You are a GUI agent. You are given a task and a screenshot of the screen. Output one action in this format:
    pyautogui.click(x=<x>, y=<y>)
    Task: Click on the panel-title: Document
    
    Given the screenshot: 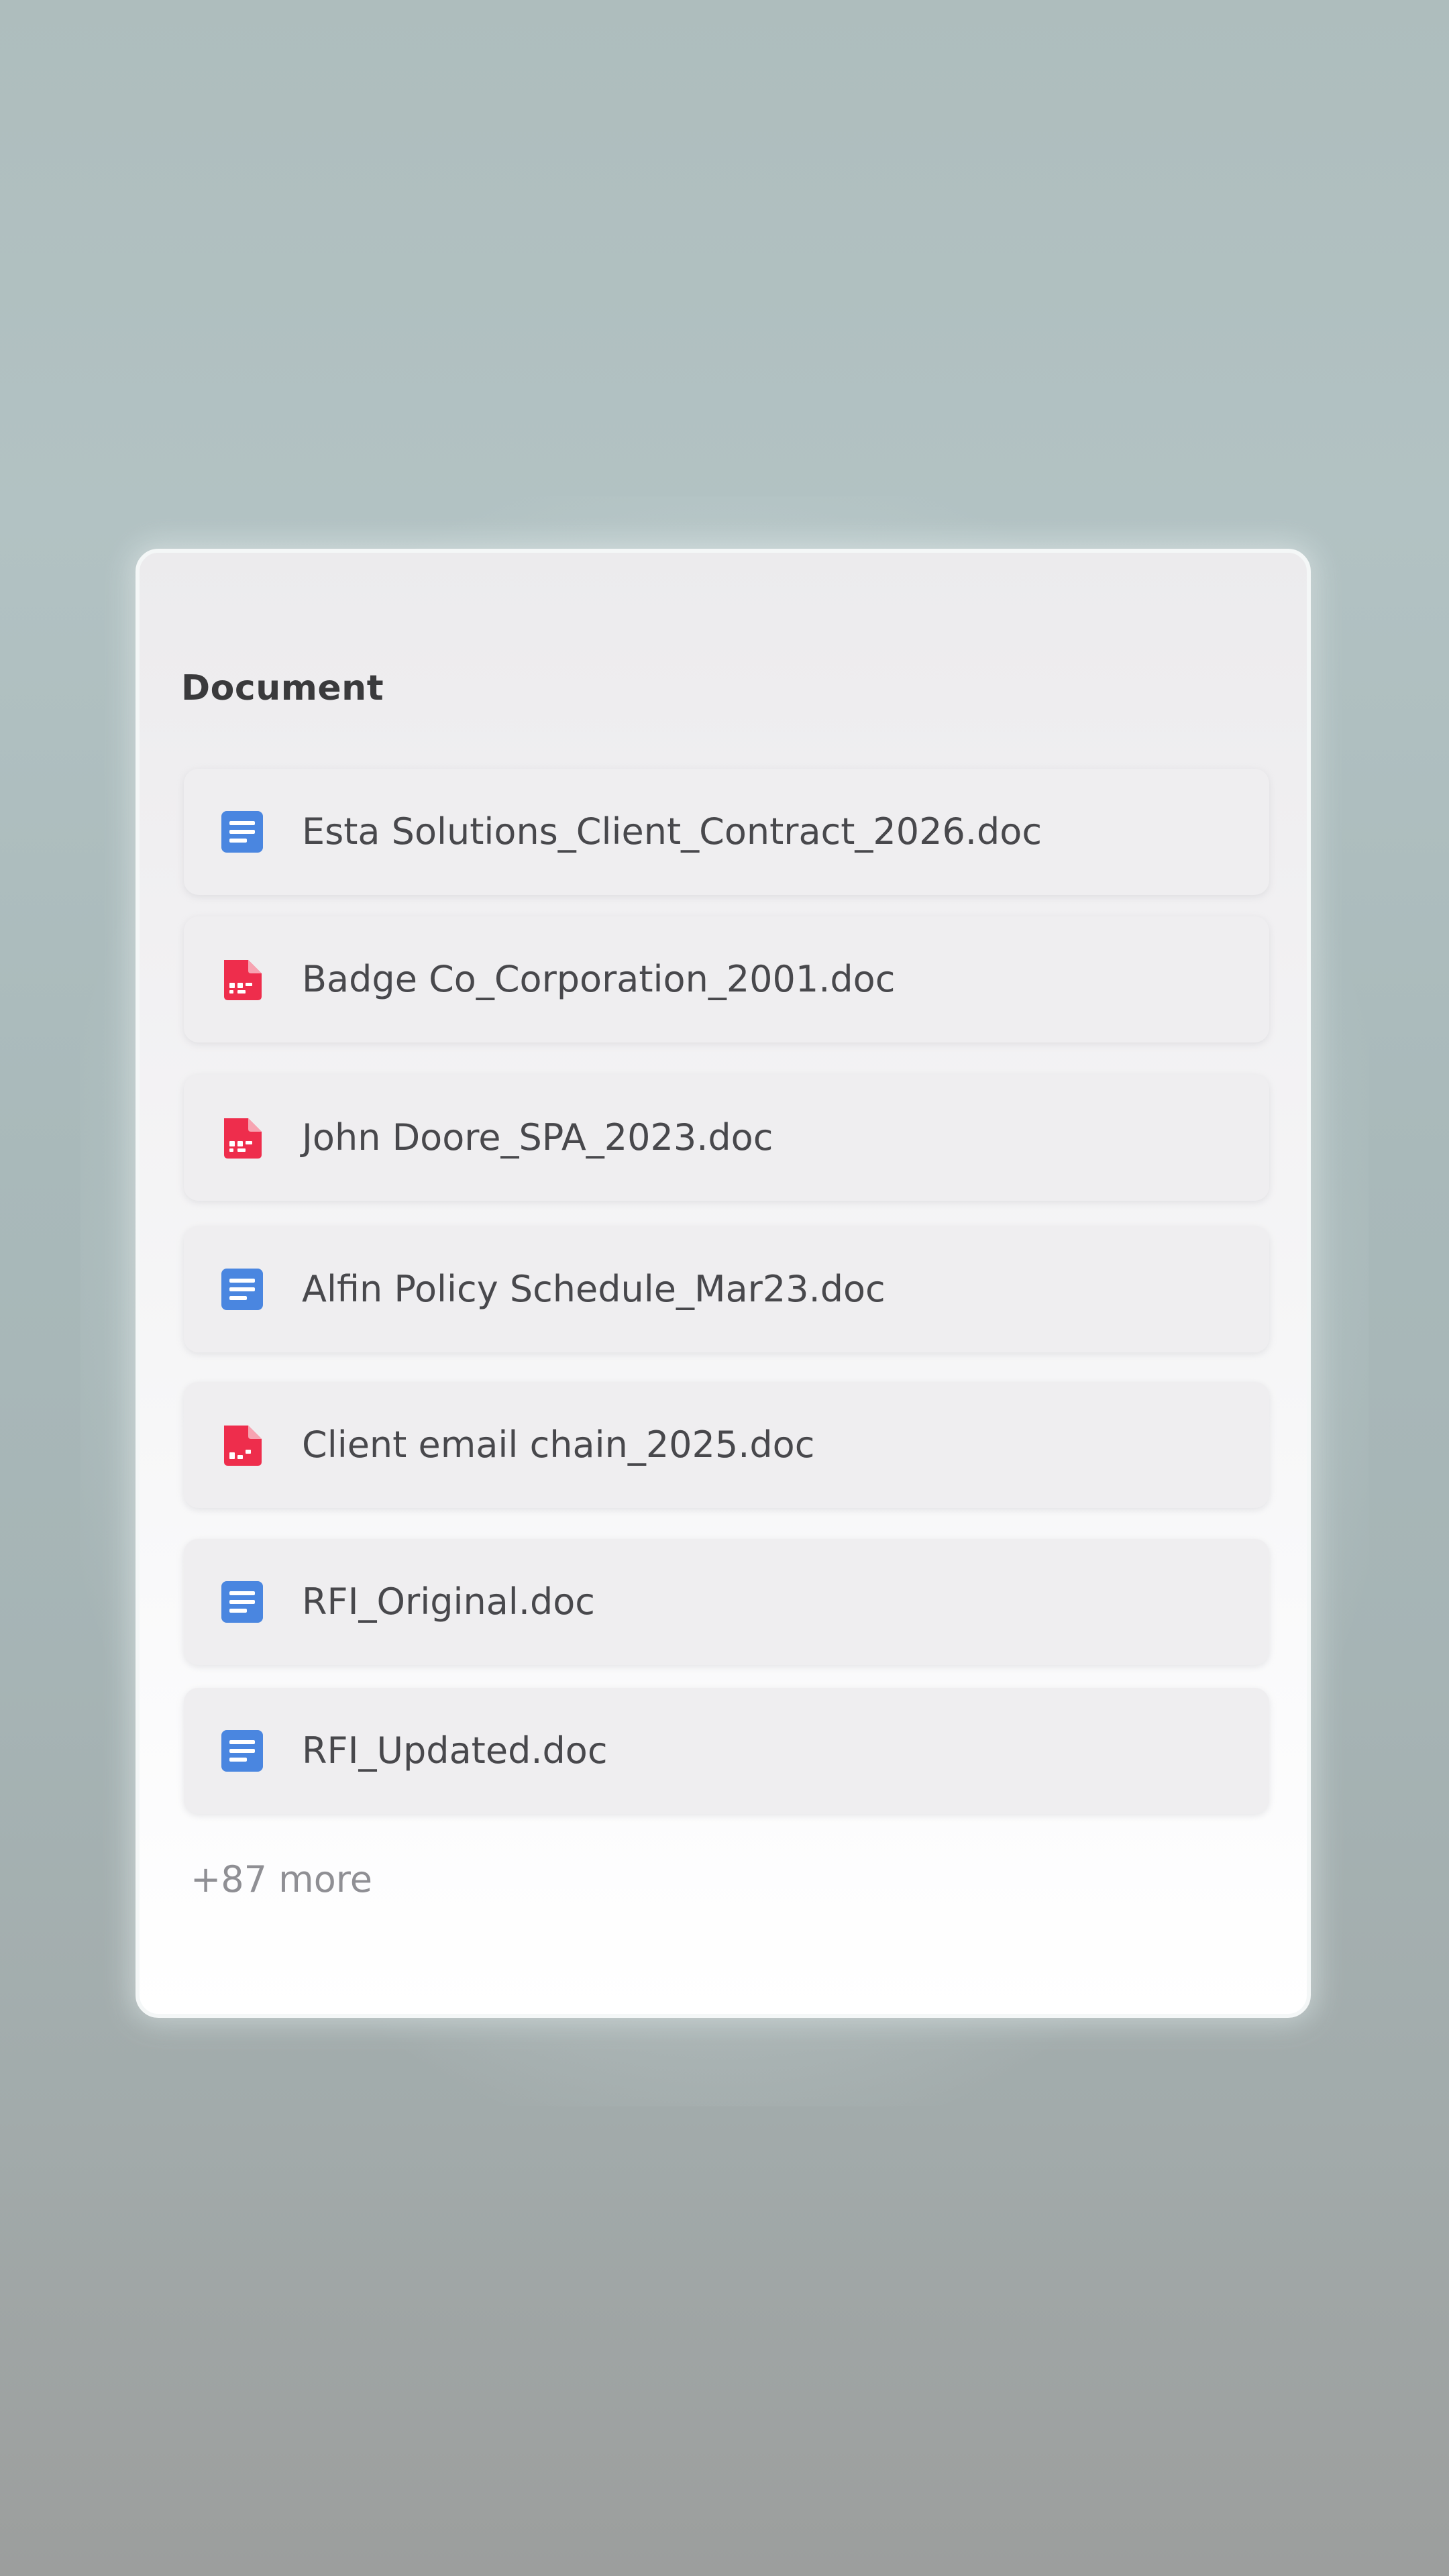 What is the action you would take?
    pyautogui.click(x=282, y=688)
    